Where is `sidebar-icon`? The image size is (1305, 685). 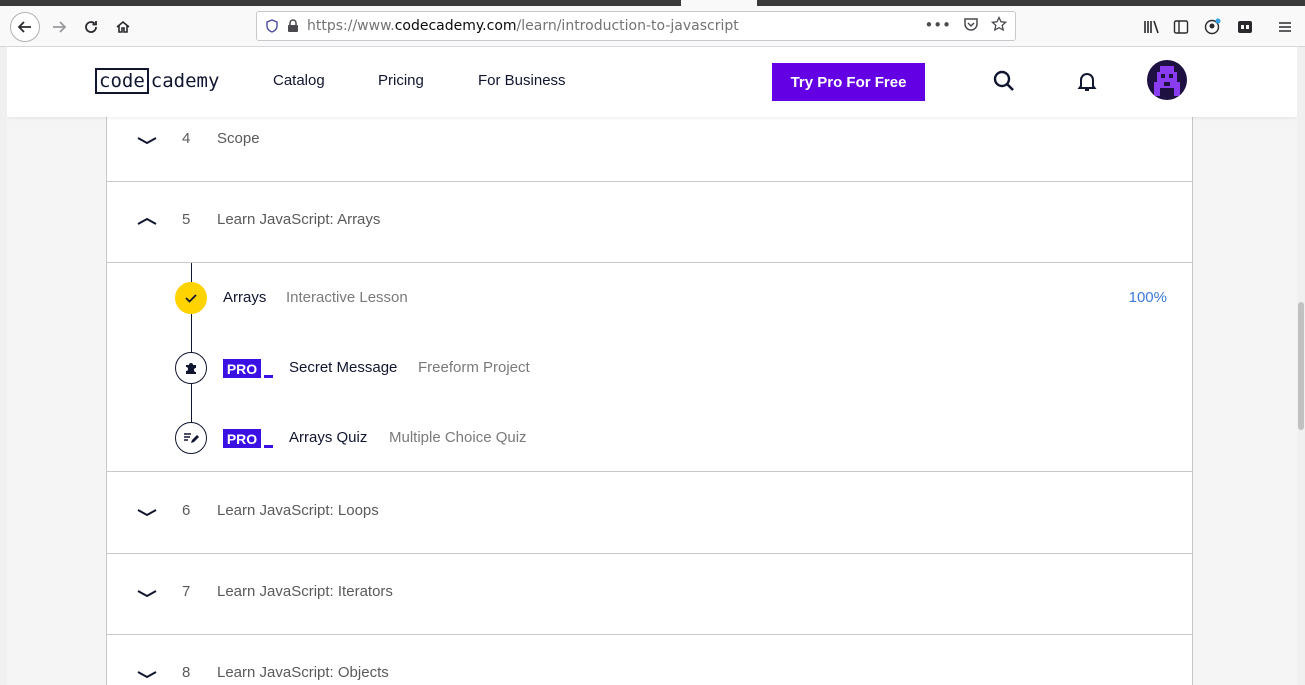 sidebar-icon is located at coordinates (1181, 27).